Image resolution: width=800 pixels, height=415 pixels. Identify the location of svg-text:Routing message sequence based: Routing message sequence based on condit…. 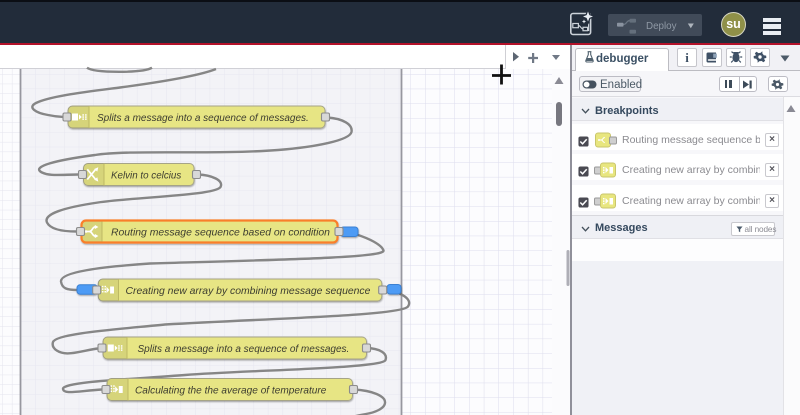
(220, 233).